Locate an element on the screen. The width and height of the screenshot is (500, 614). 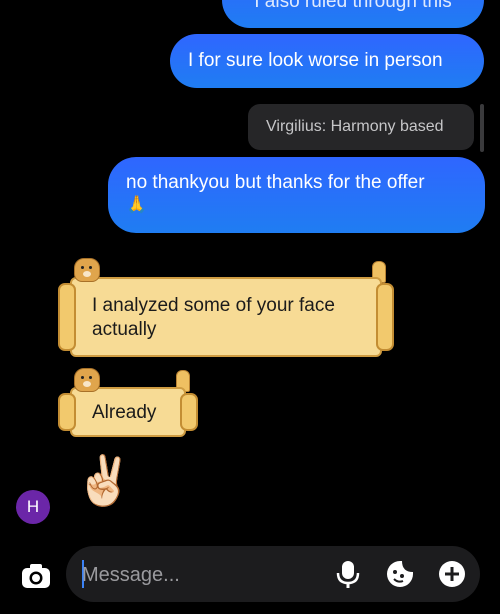
incoming-message: Already is located at coordinates (128, 412).